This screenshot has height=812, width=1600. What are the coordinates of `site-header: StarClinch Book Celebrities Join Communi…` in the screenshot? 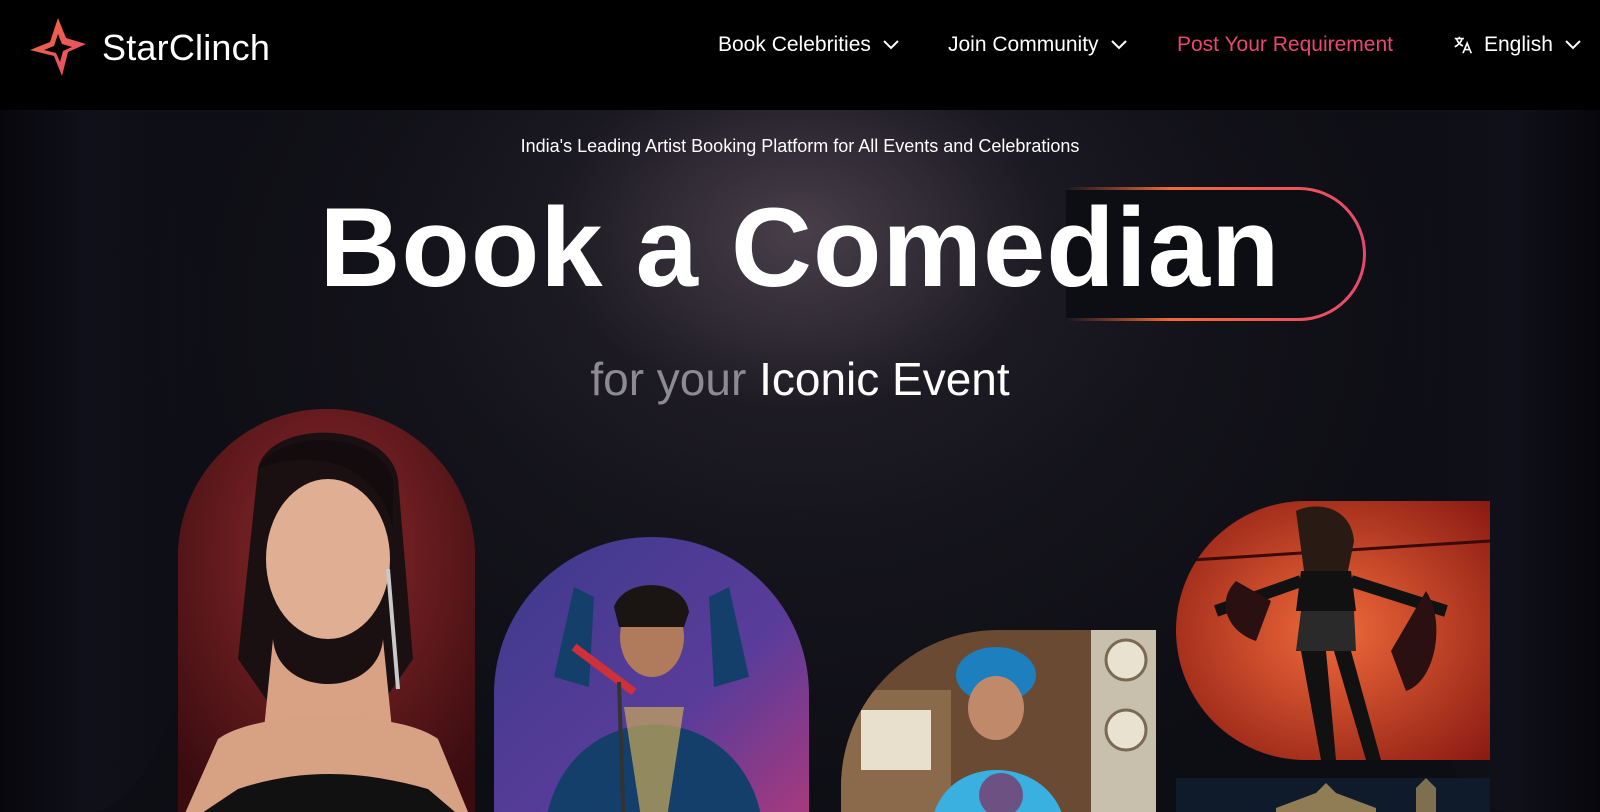 It's located at (800, 55).